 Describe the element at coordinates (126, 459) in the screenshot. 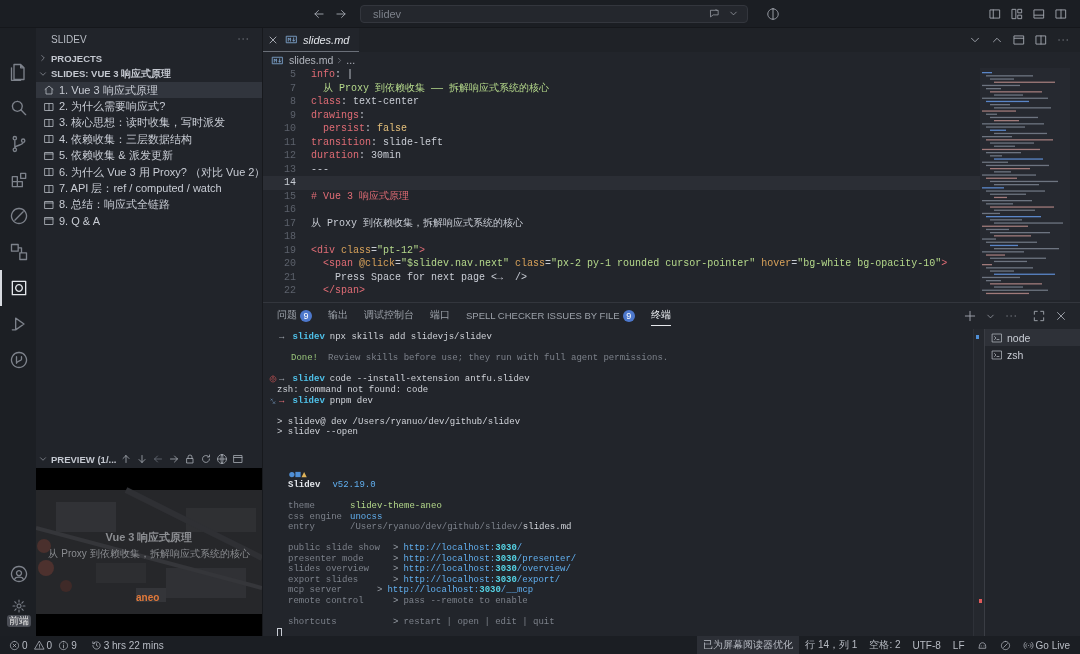

I see `arrow-up-icon` at that location.